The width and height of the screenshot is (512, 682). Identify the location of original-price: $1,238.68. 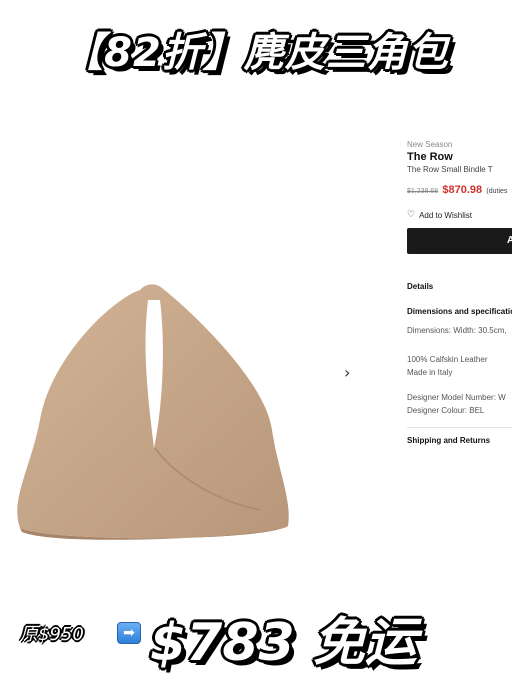
(423, 191).